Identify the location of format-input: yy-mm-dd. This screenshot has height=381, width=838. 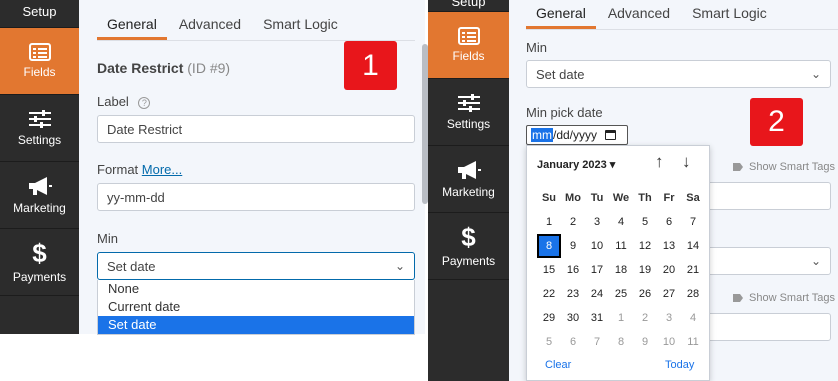
(256, 197).